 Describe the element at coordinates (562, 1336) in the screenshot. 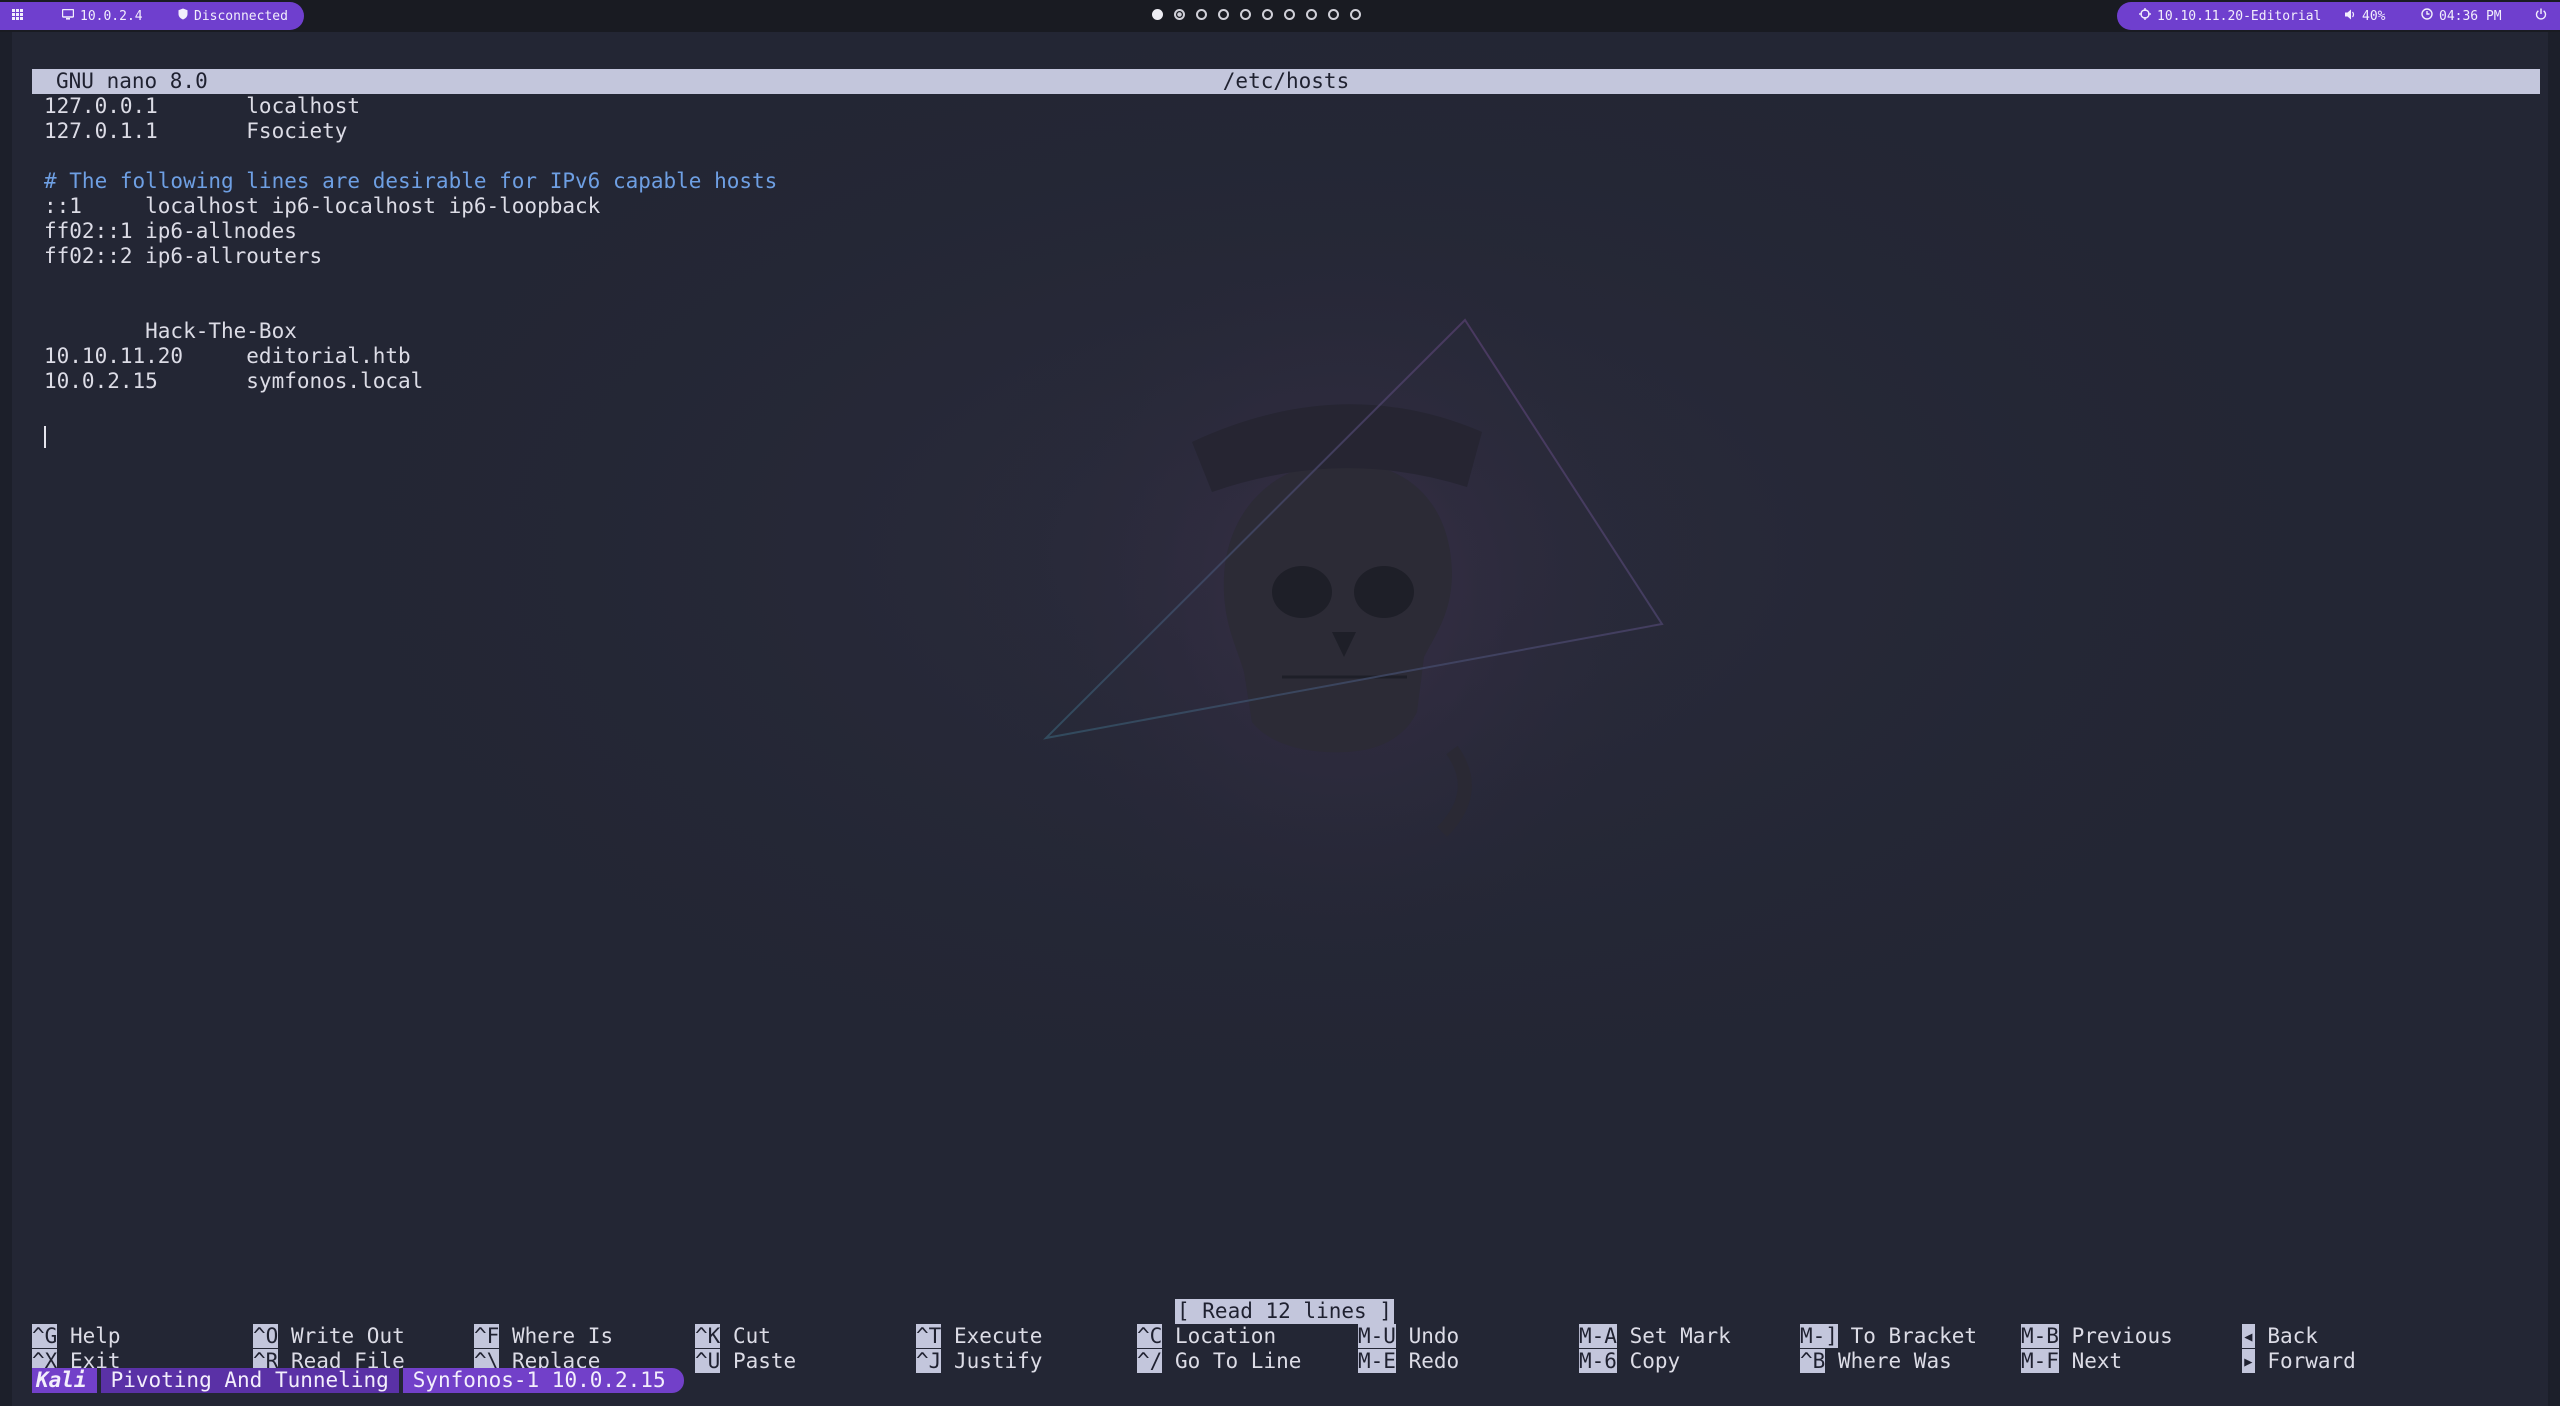

I see `shortcut-label: Where Is` at that location.